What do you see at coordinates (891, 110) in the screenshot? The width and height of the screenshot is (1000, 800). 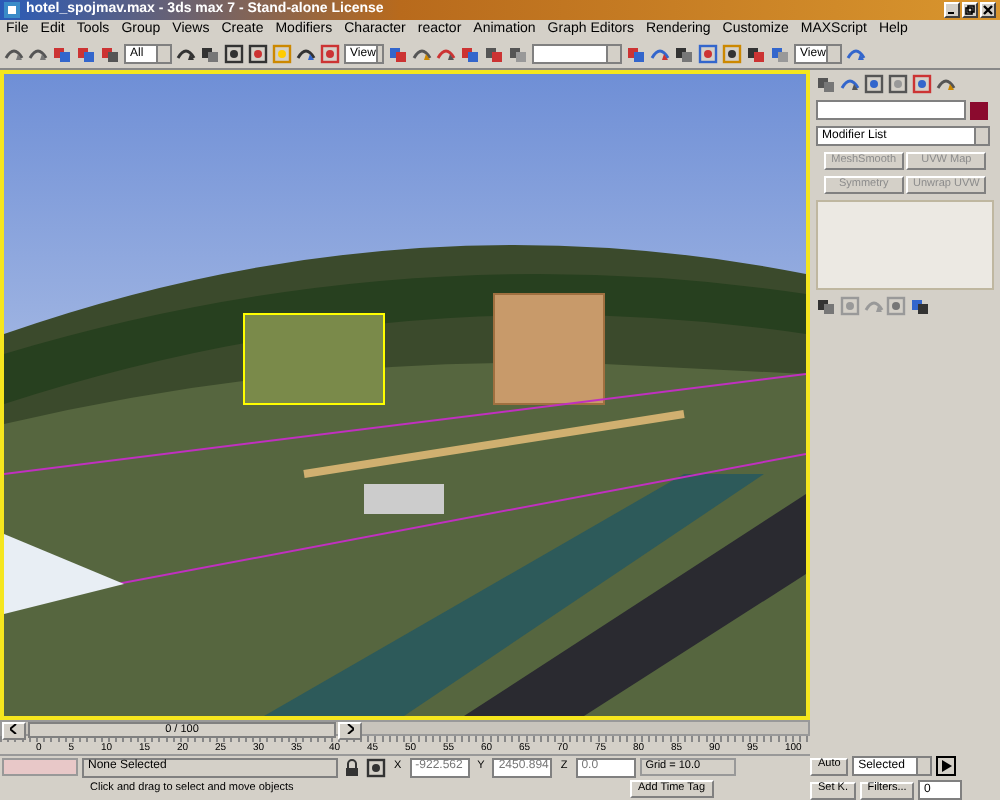 I see `object-name-field` at bounding box center [891, 110].